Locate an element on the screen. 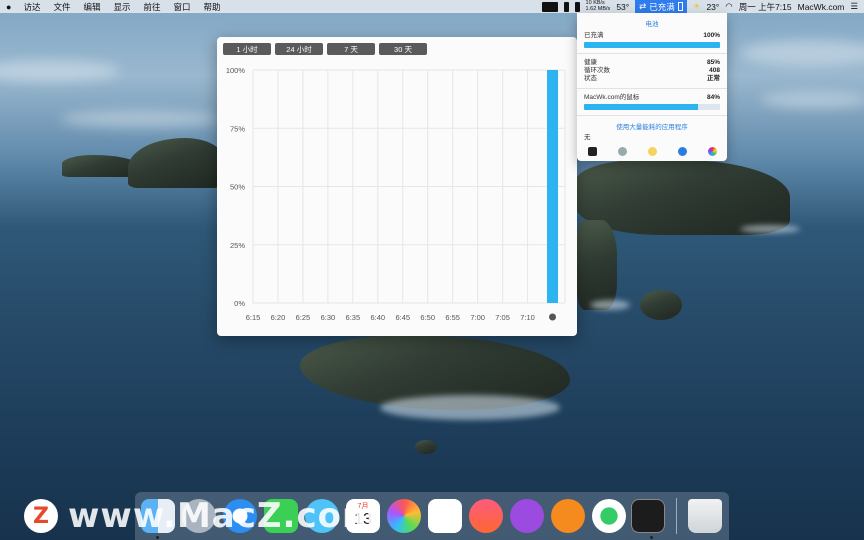 Image resolution: width=864 pixels, height=540 pixels. apple-menu-icon: ● is located at coordinates (8, 7).